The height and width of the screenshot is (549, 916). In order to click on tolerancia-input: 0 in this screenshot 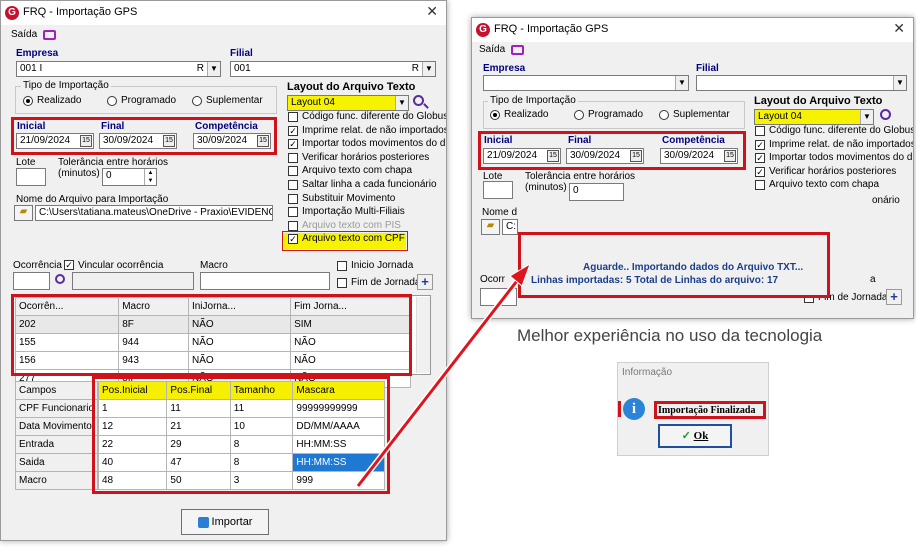, I will do `click(596, 192)`.